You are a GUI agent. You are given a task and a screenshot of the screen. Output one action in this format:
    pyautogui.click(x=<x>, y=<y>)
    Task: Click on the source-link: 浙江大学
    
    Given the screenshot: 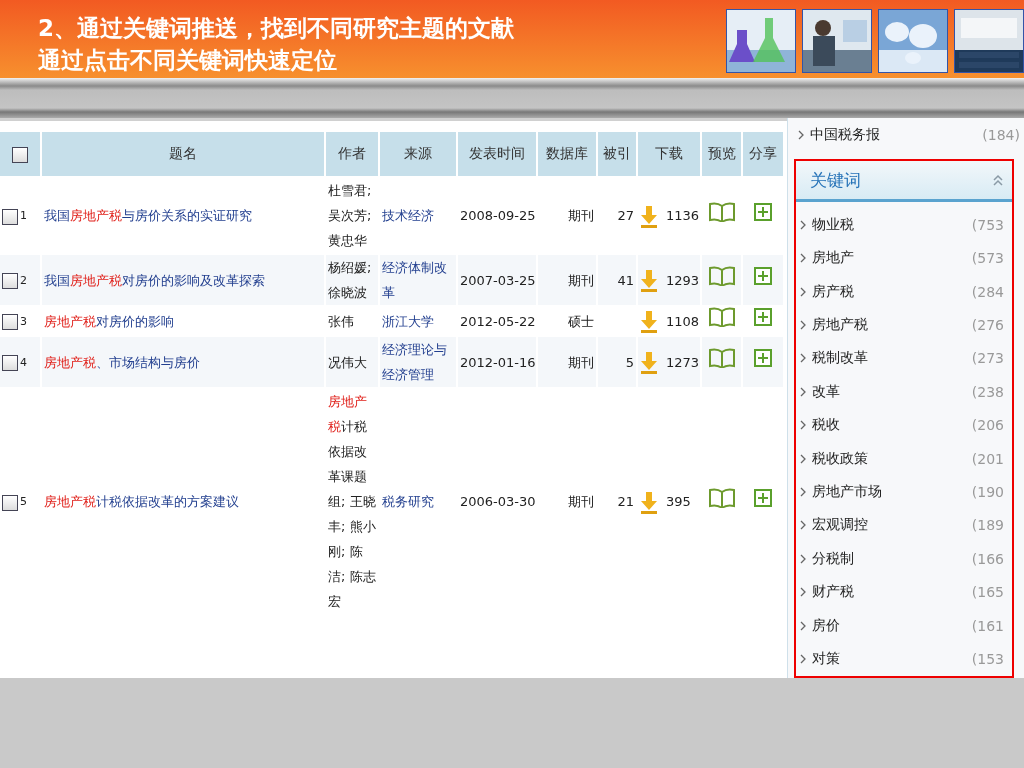 What is the action you would take?
    pyautogui.click(x=418, y=321)
    